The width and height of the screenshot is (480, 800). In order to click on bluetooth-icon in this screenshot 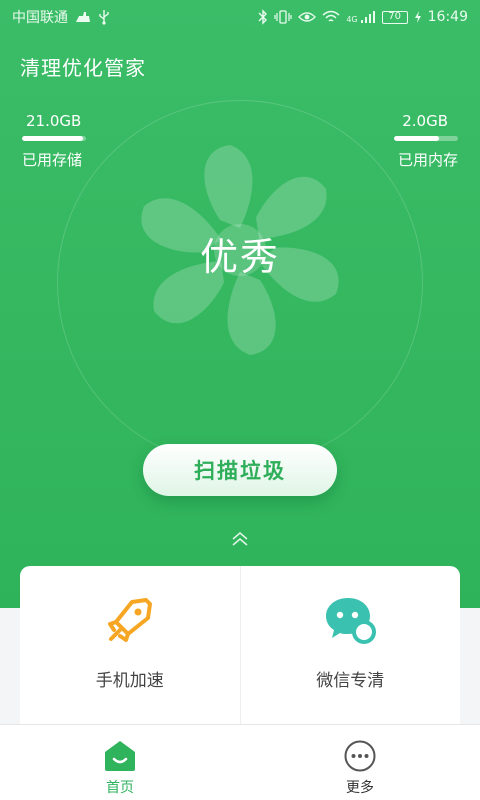, I will do `click(263, 17)`.